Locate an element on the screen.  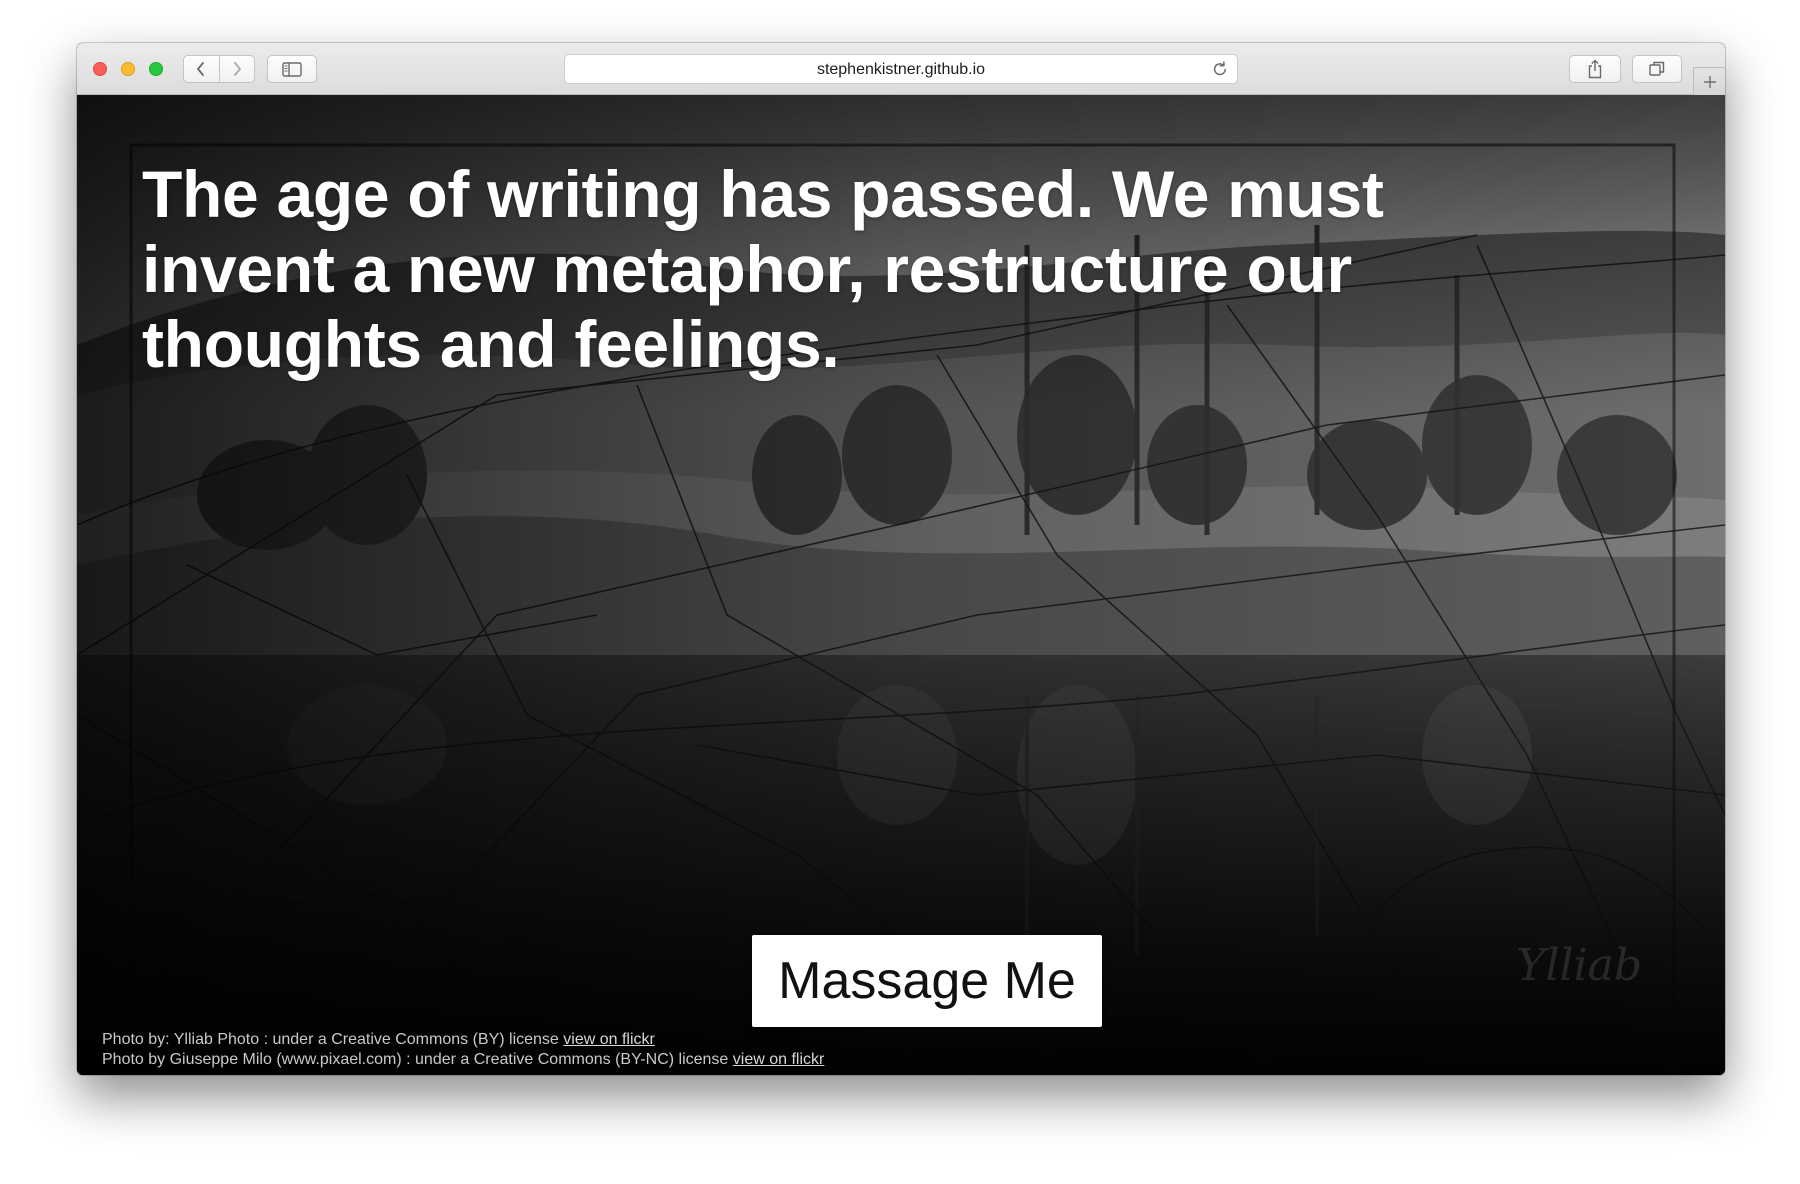
url-text: stephenkistner.github.io is located at coordinates (901, 69).